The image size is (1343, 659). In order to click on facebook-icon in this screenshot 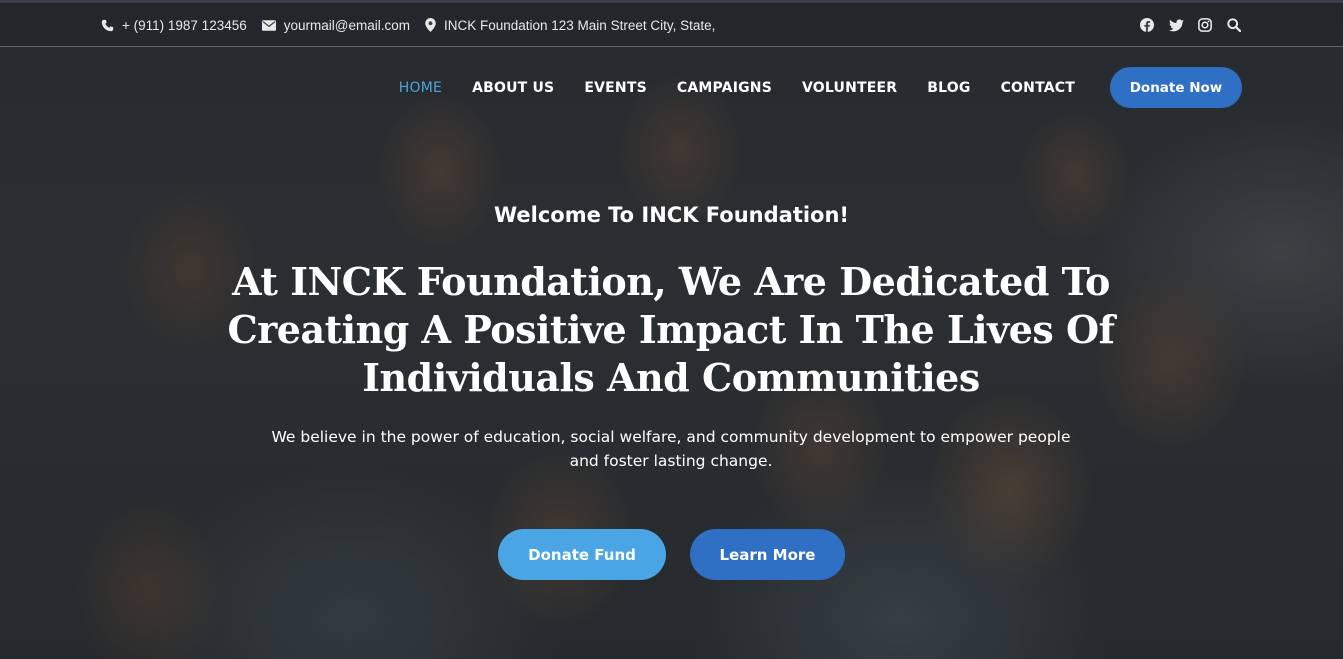, I will do `click(1147, 25)`.